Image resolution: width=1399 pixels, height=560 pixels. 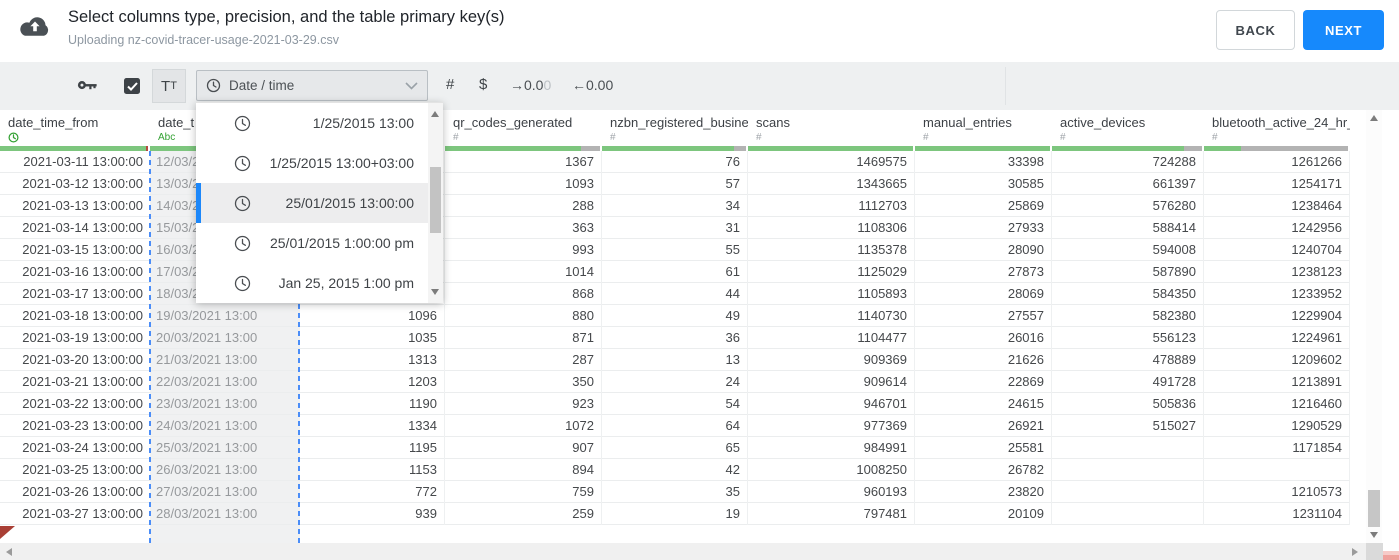 I want to click on table-cell: 584350, so click(x=1128, y=294).